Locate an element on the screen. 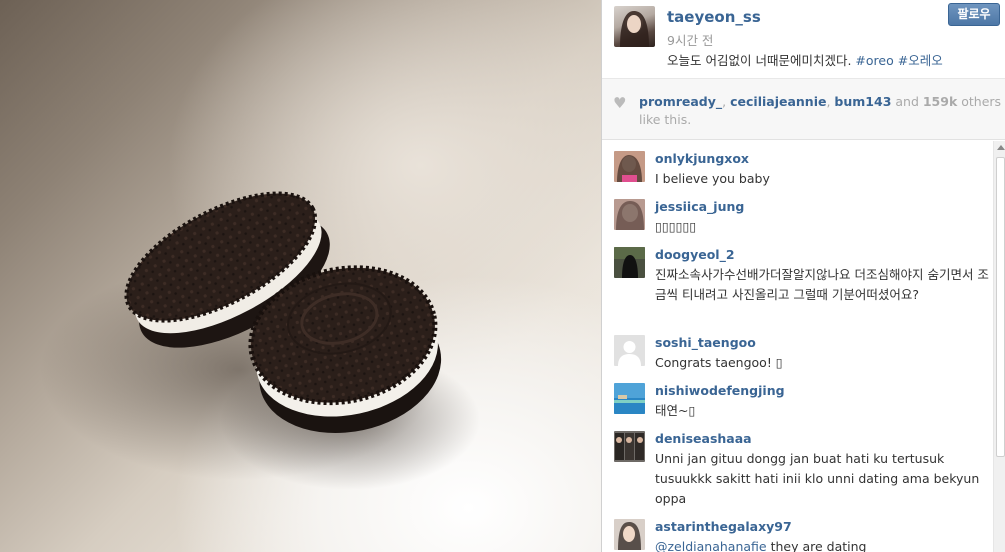 Image resolution: width=1005 pixels, height=552 pixels. liker-link: ceciliajeannie is located at coordinates (778, 101).